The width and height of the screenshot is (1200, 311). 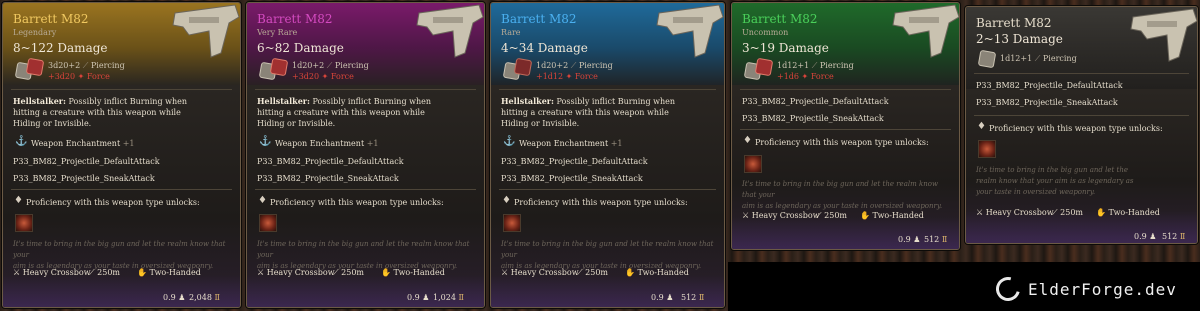 I want to click on item-rarity: Rare, so click(x=511, y=32).